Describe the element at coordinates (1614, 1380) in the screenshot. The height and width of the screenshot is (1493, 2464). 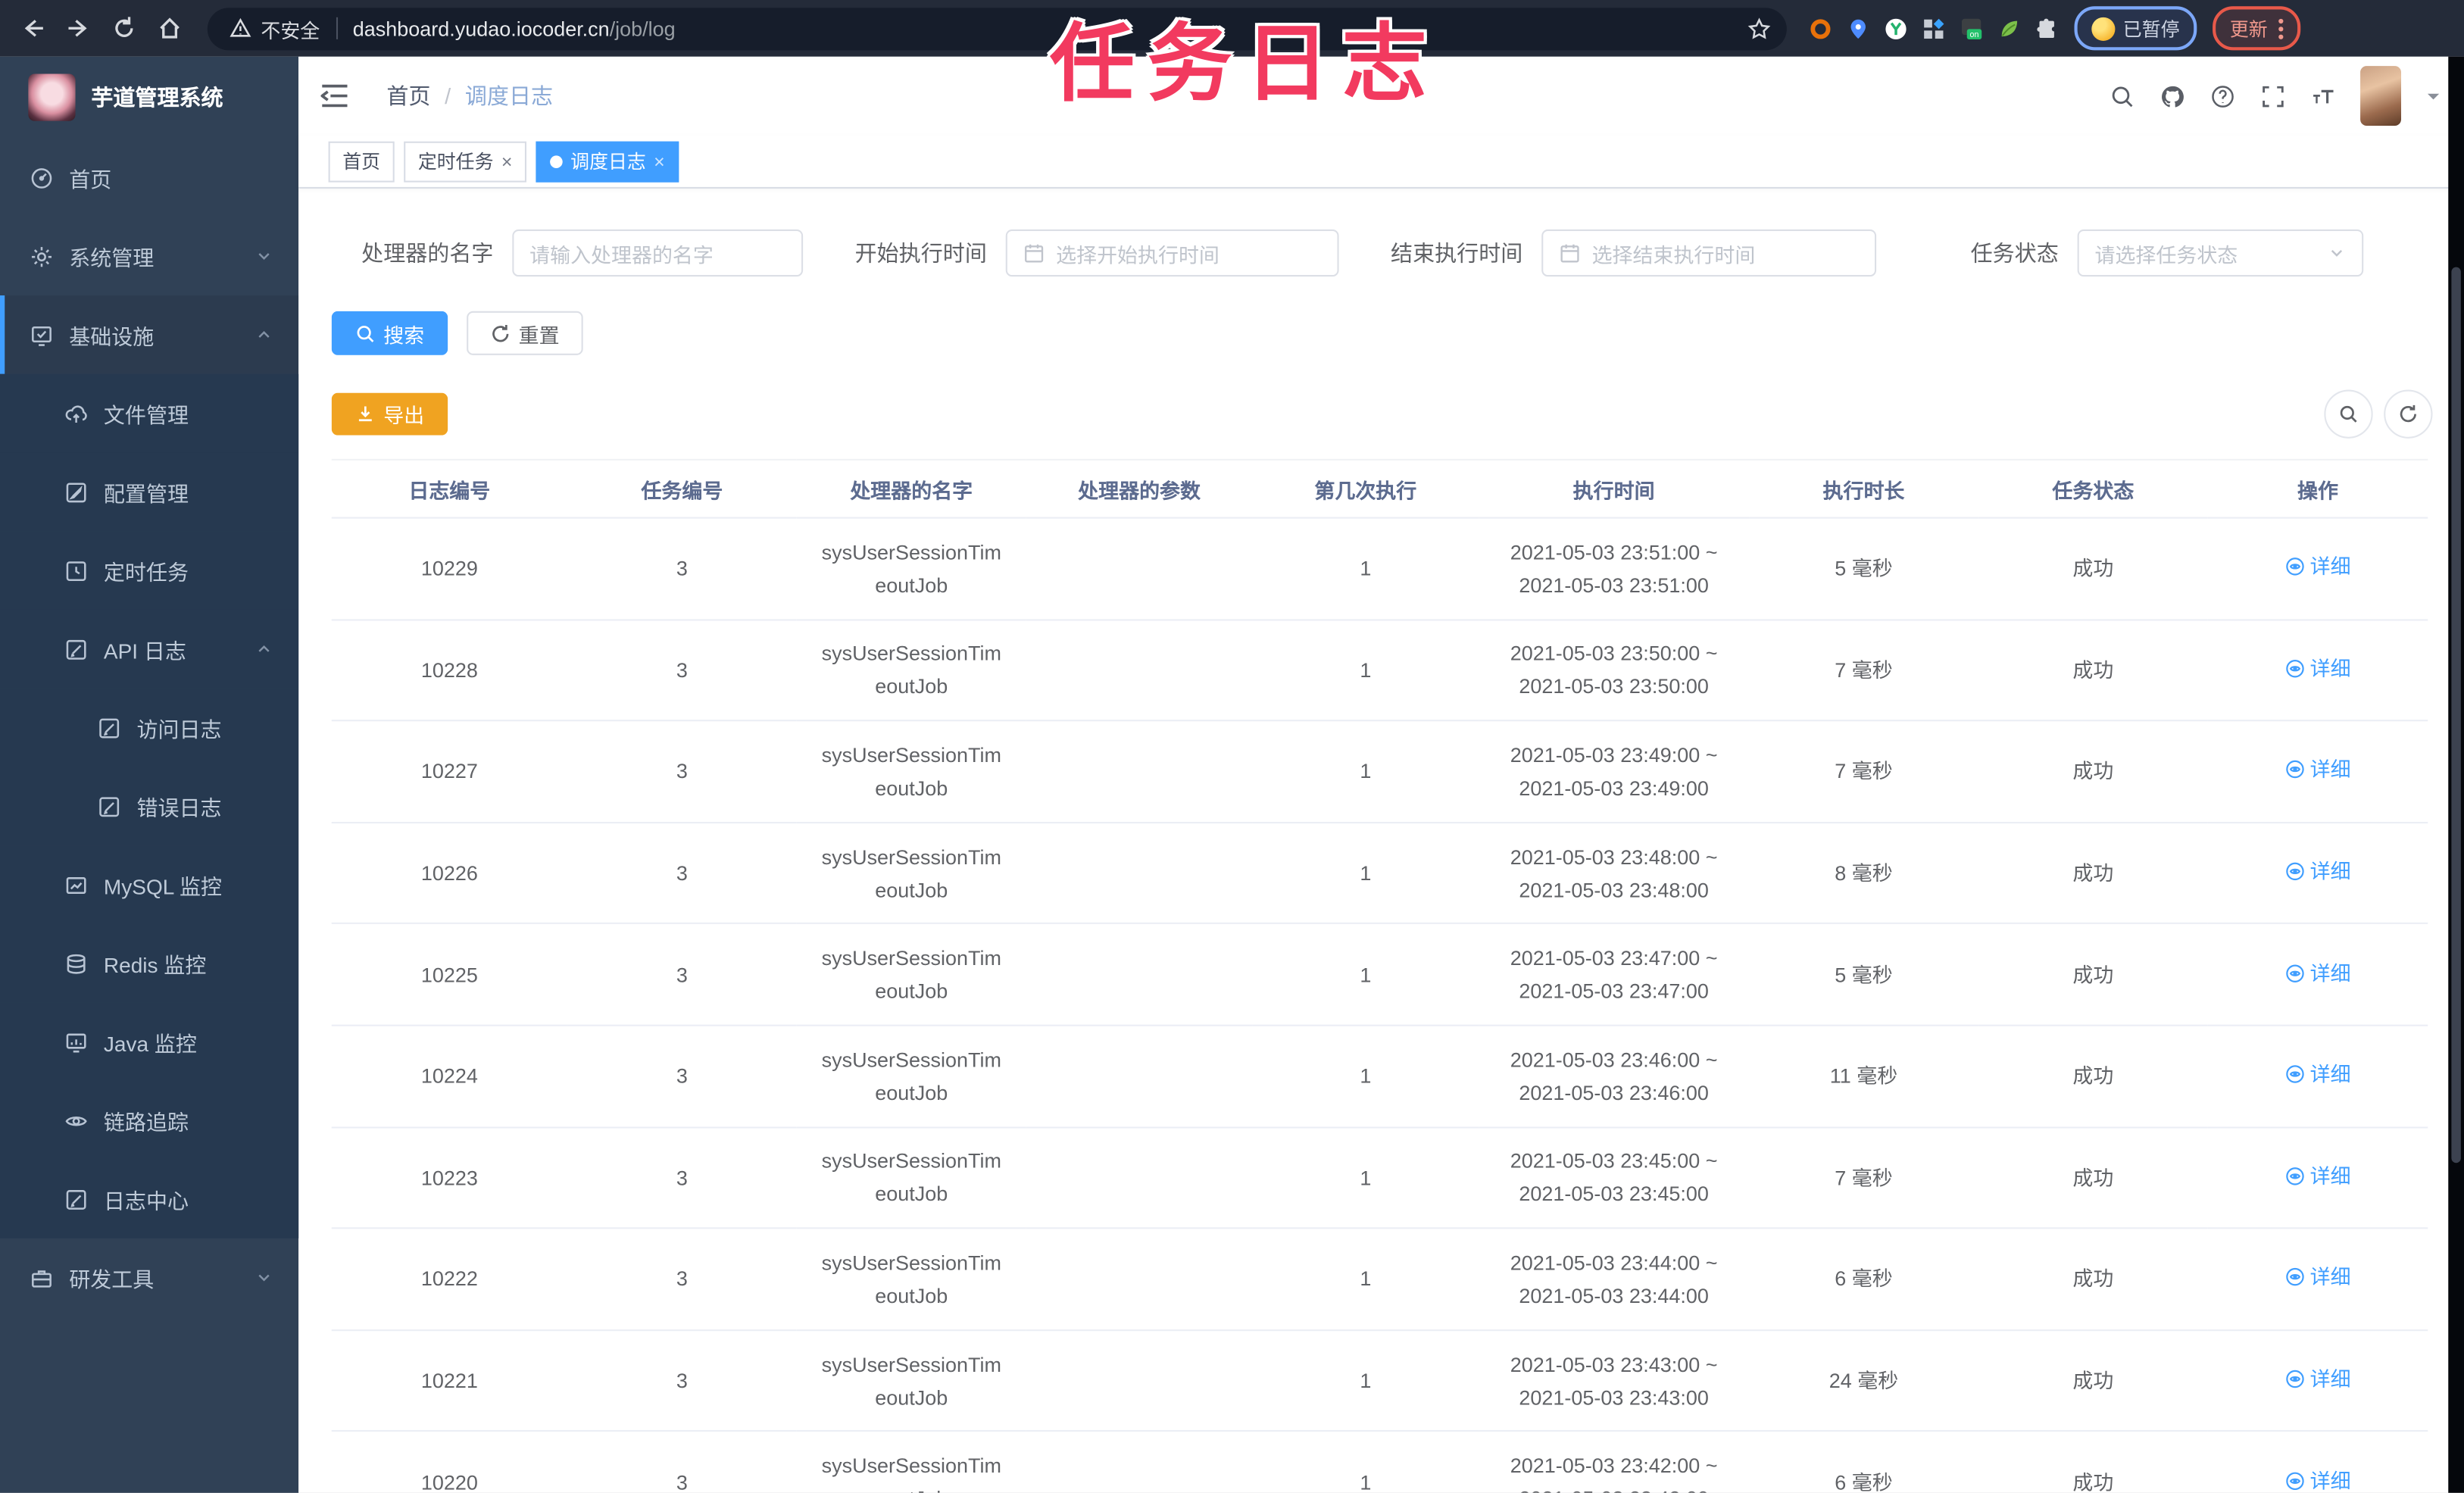
I see `cell-execute-time: 2021-05-03 23:43:00 ~2021-05-03 23:43:00` at that location.